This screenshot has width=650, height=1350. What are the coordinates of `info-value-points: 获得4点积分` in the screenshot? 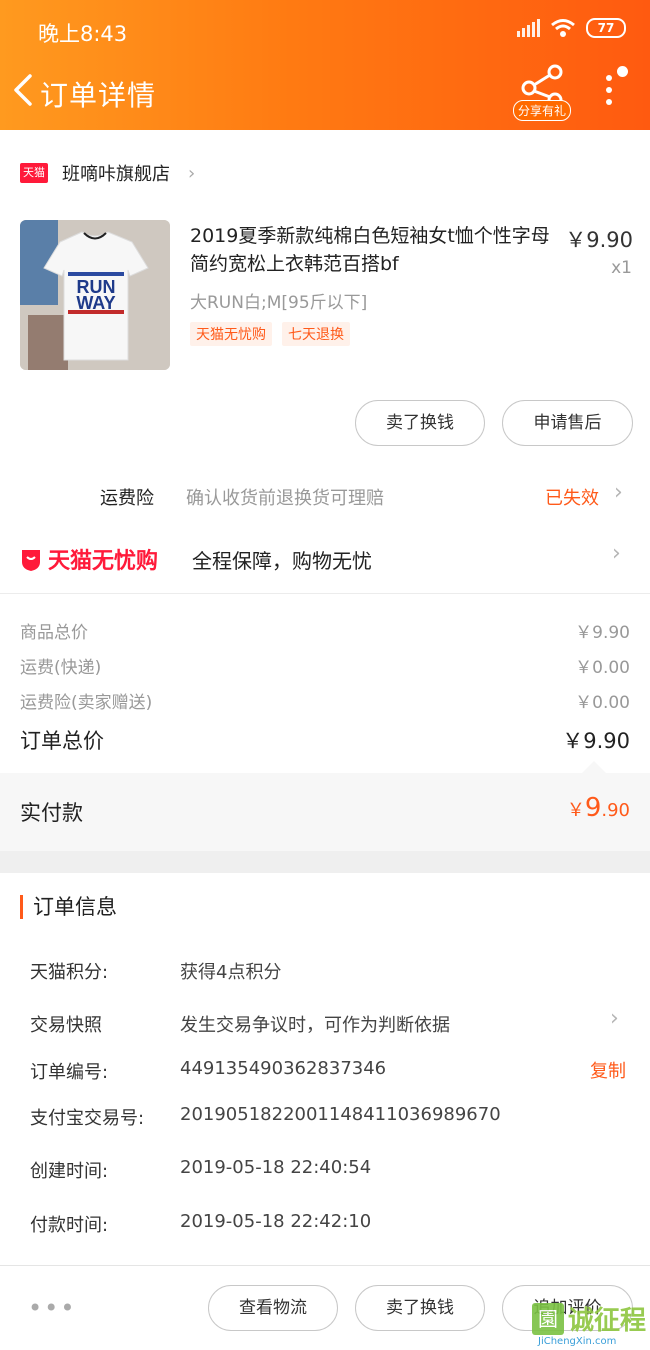 It's located at (231, 972).